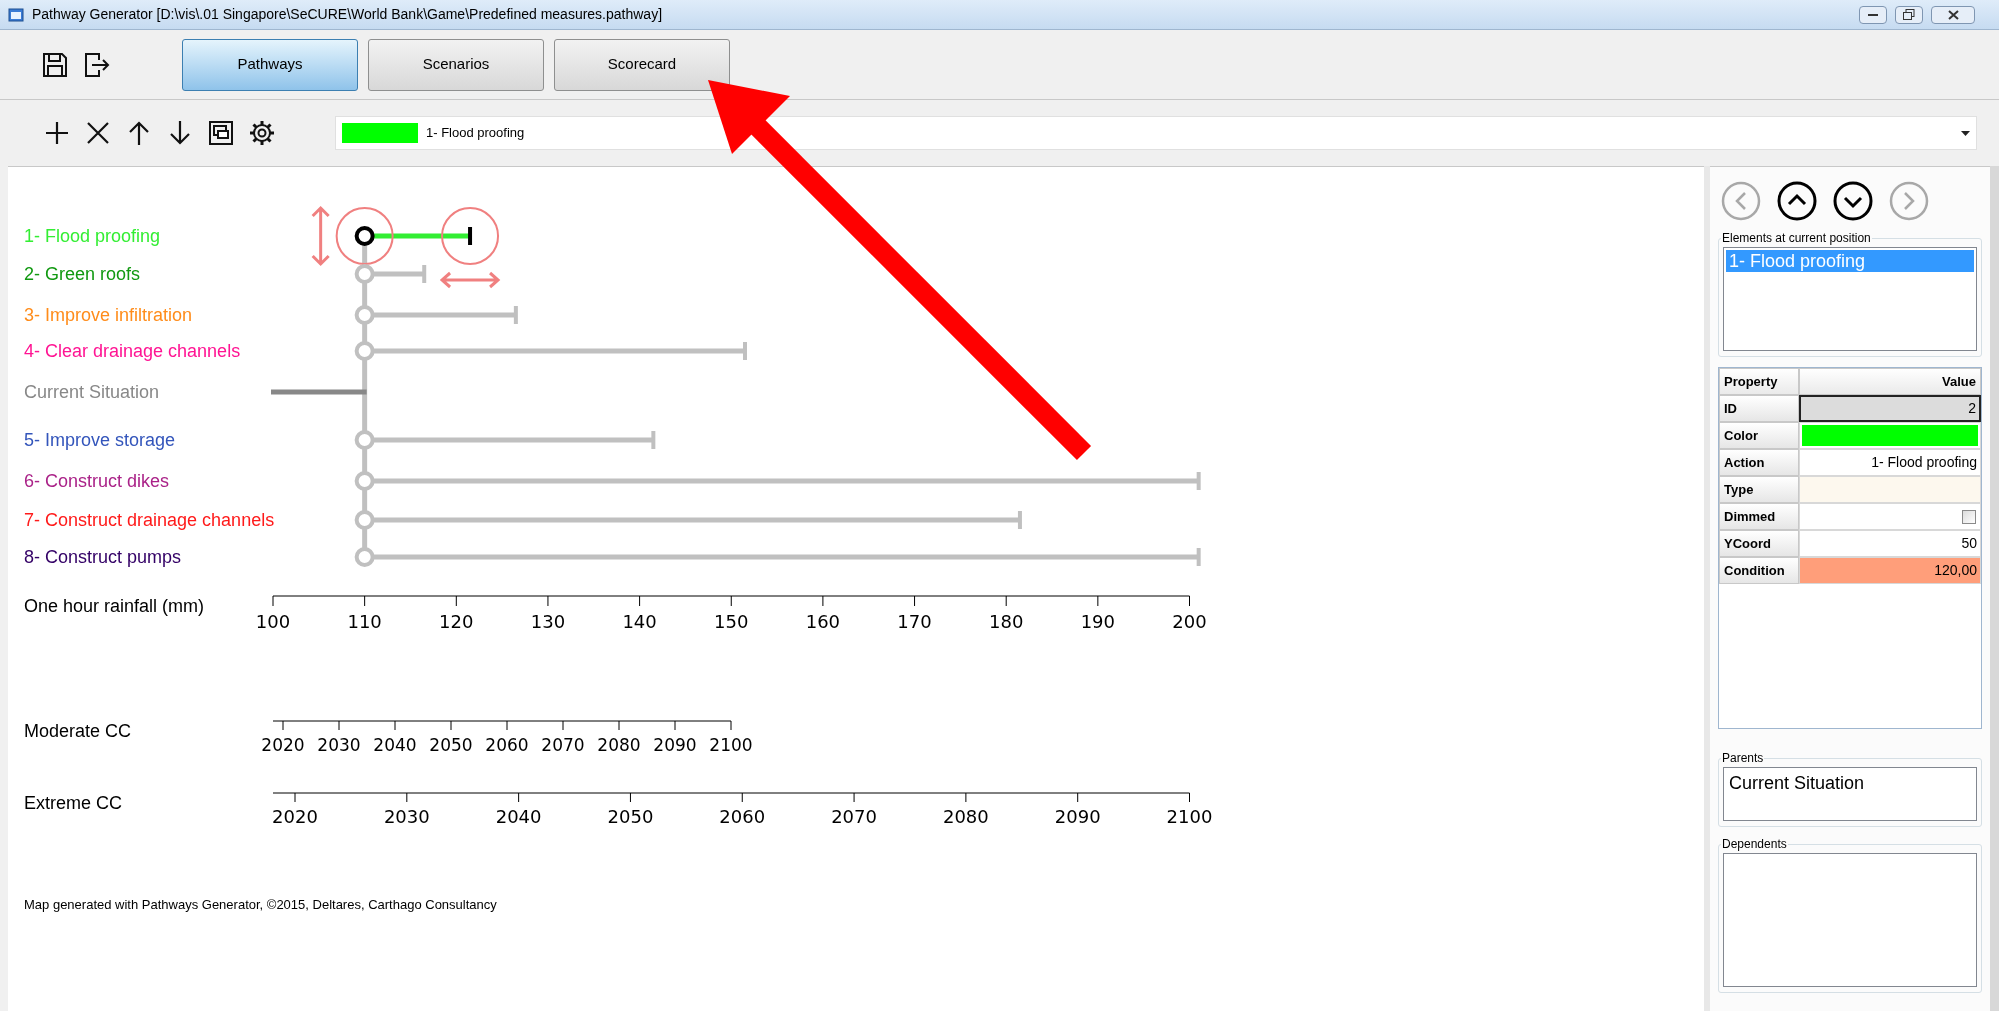 This screenshot has width=1999, height=1011. I want to click on exit-icon, so click(97, 64).